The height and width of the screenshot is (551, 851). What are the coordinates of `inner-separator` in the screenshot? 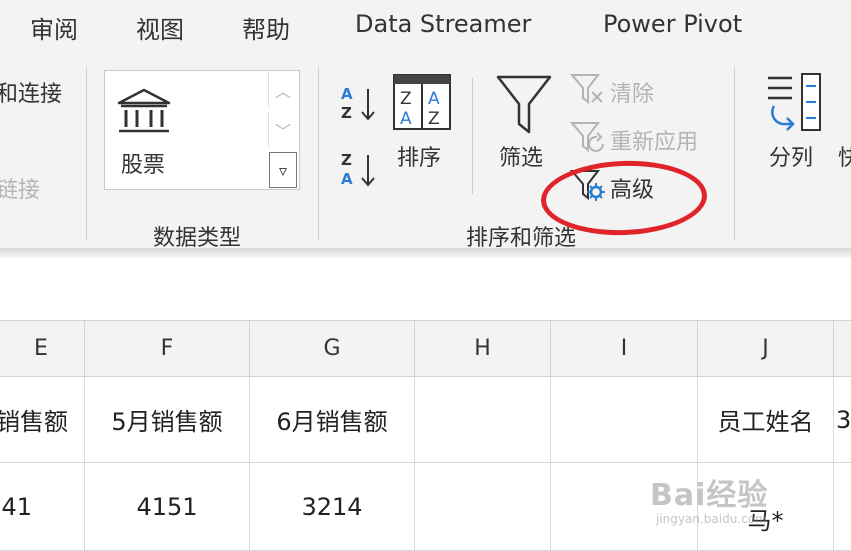 It's located at (472, 136).